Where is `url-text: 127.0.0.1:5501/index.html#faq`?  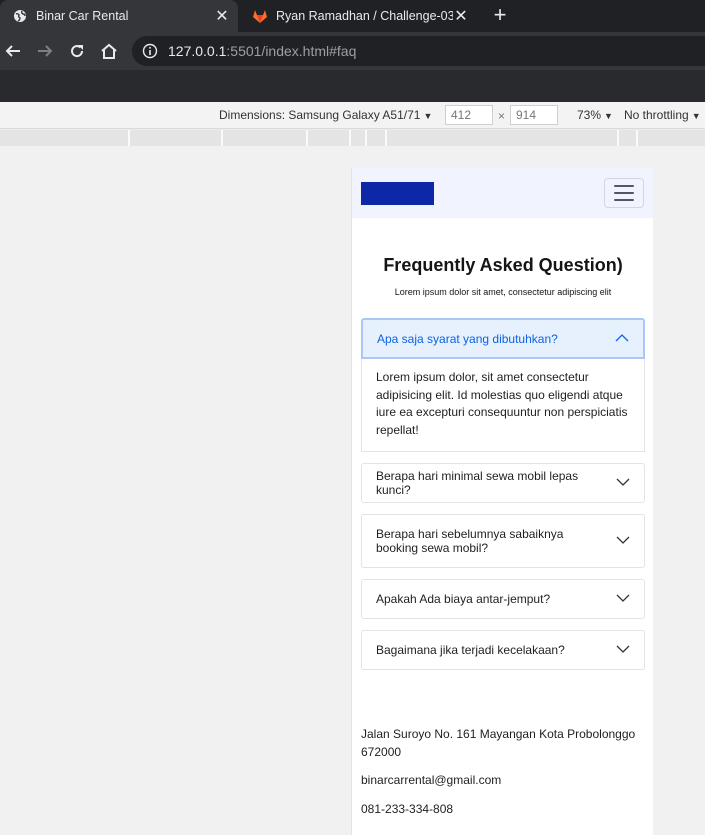
url-text: 127.0.0.1:5501/index.html#faq is located at coordinates (262, 51).